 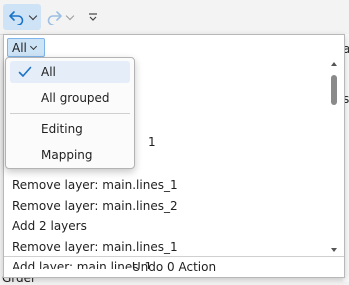 I want to click on undo-icon, so click(x=16, y=18).